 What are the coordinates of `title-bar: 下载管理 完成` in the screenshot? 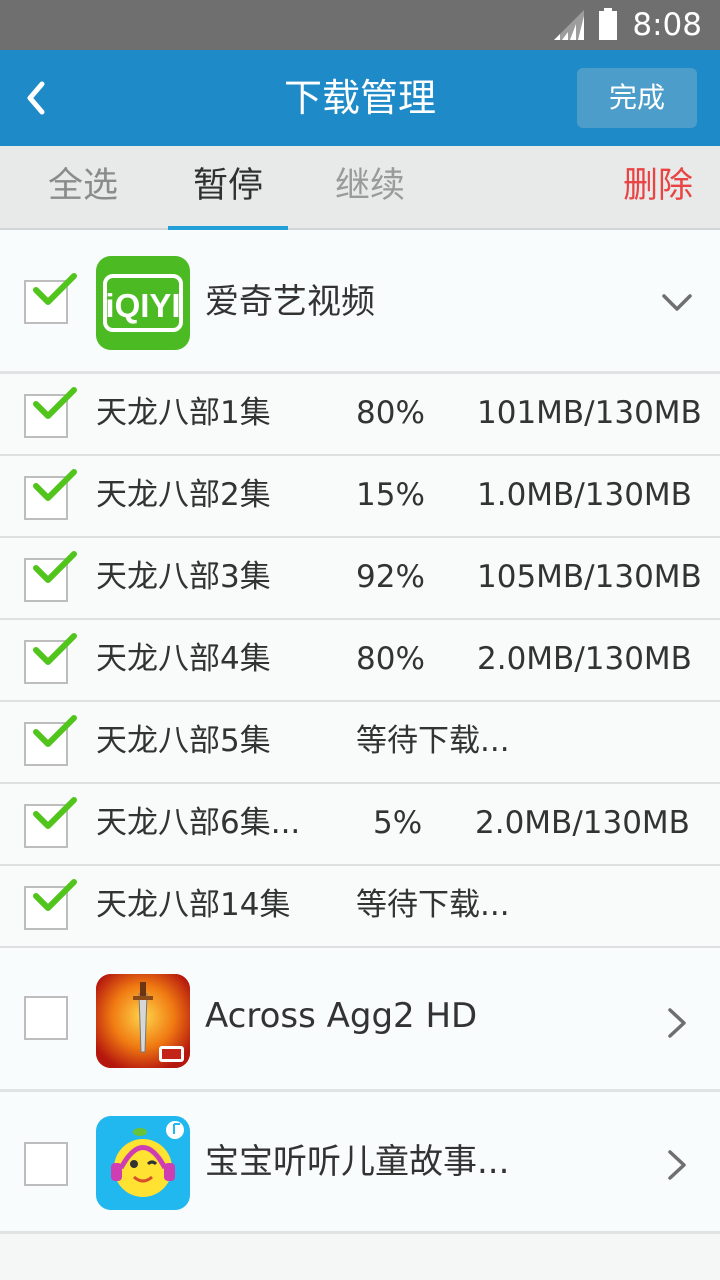 It's located at (360, 98).